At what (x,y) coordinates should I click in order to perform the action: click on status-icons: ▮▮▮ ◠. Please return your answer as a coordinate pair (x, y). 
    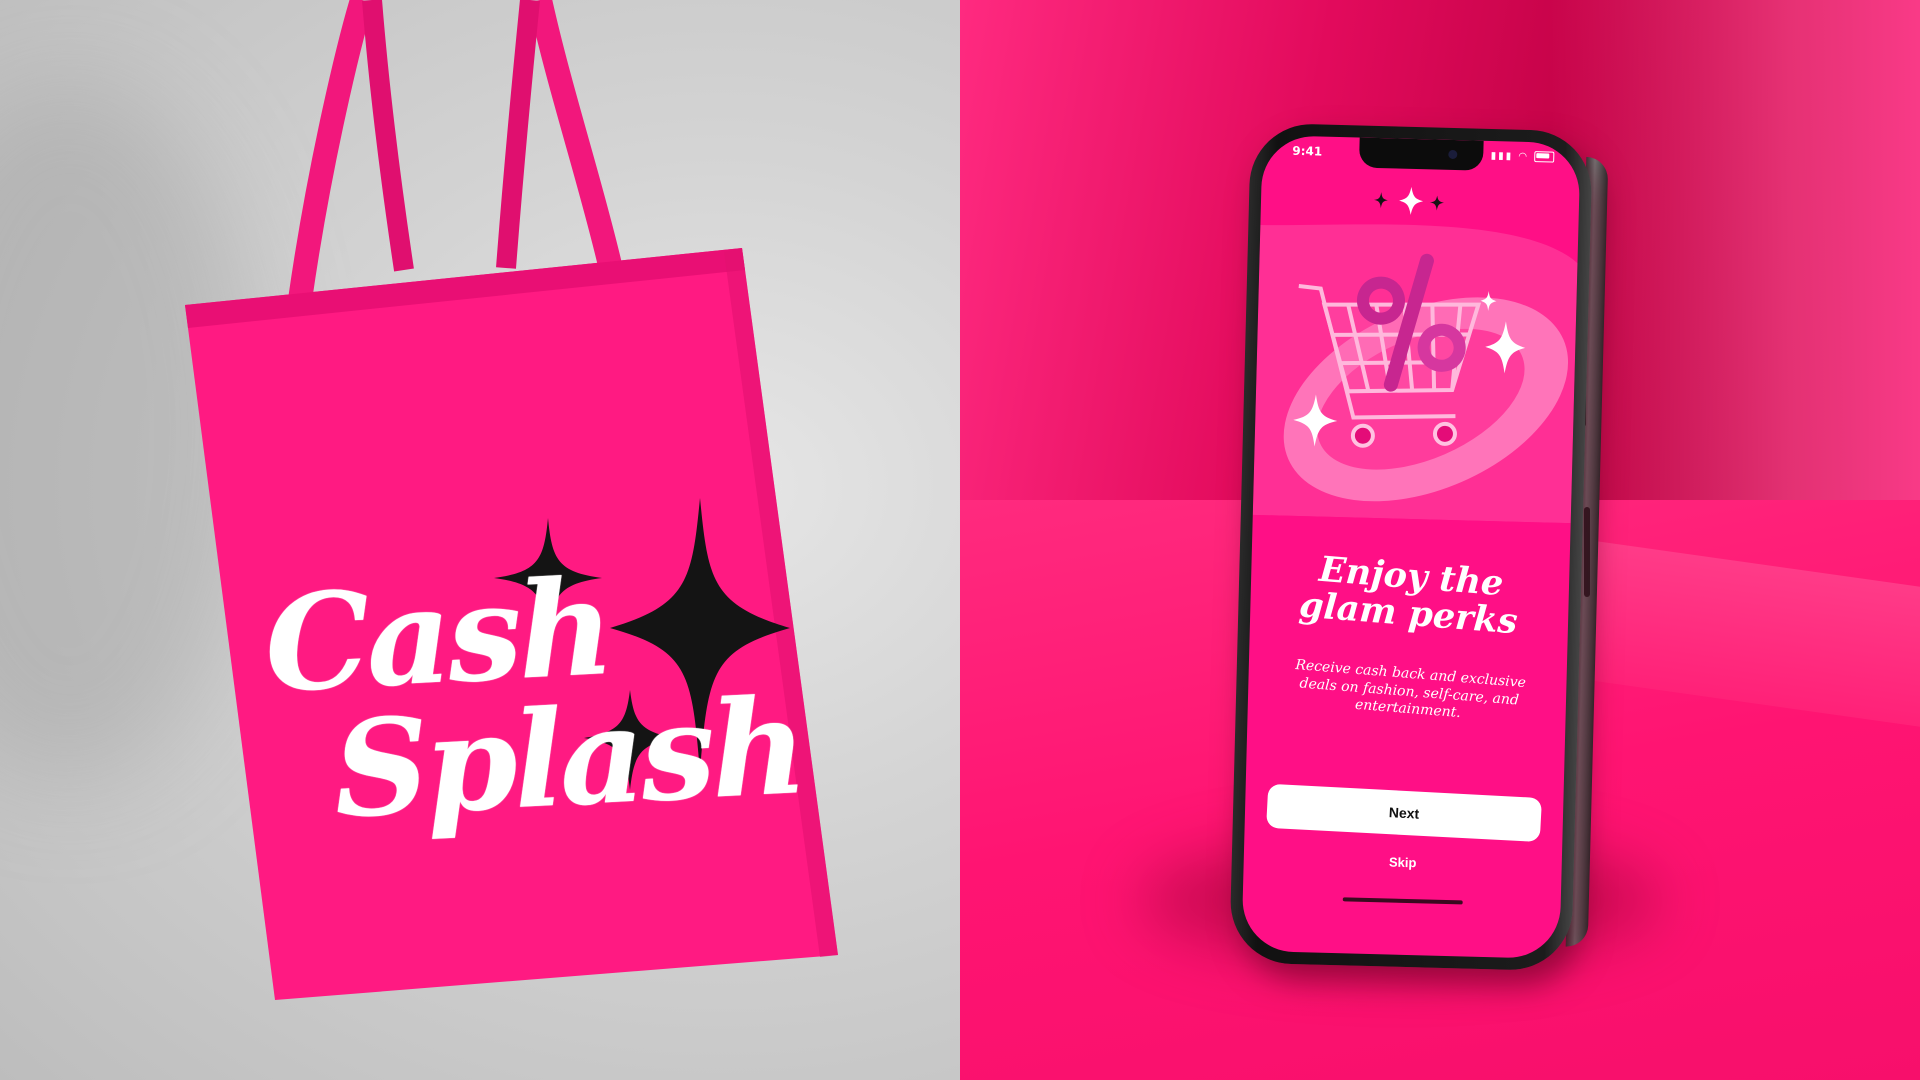
    Looking at the image, I should click on (1522, 156).